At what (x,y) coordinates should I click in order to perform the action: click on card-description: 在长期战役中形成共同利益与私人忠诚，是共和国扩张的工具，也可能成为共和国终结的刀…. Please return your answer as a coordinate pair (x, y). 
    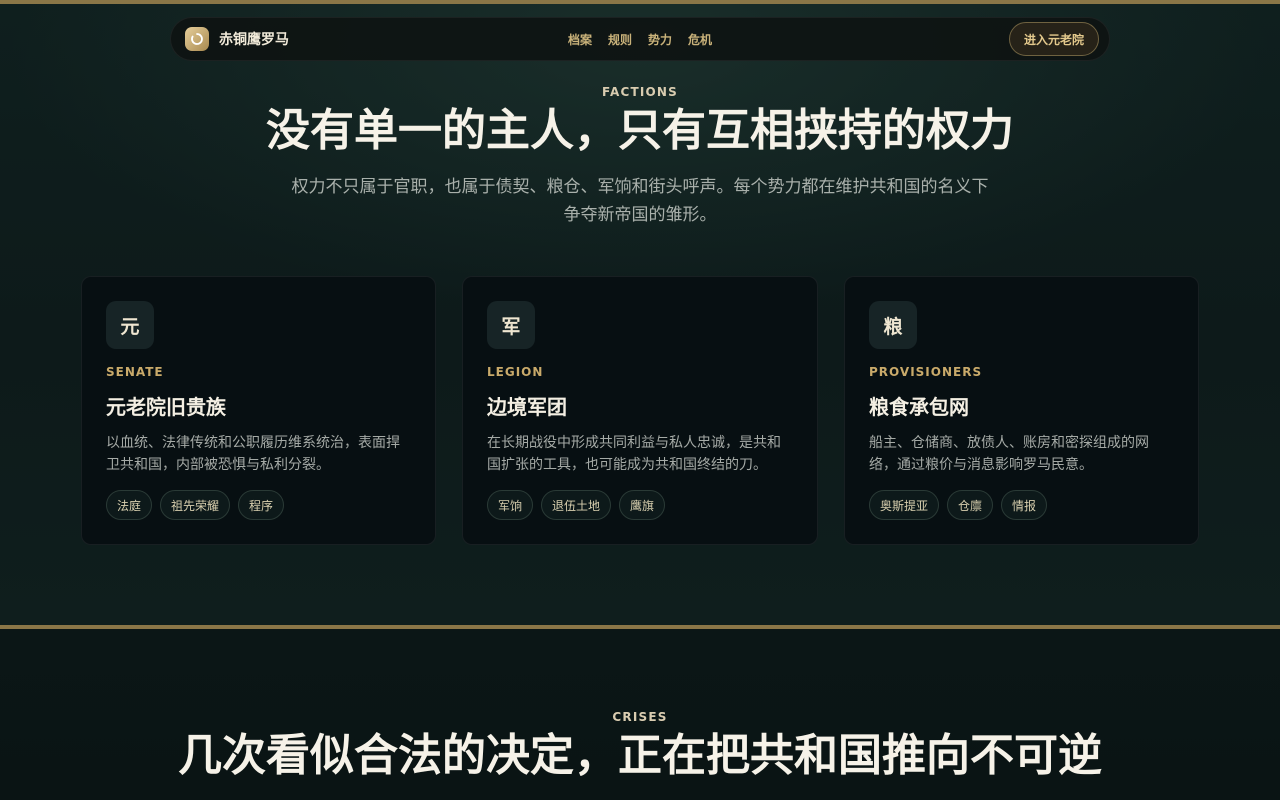
    Looking at the image, I should click on (634, 454).